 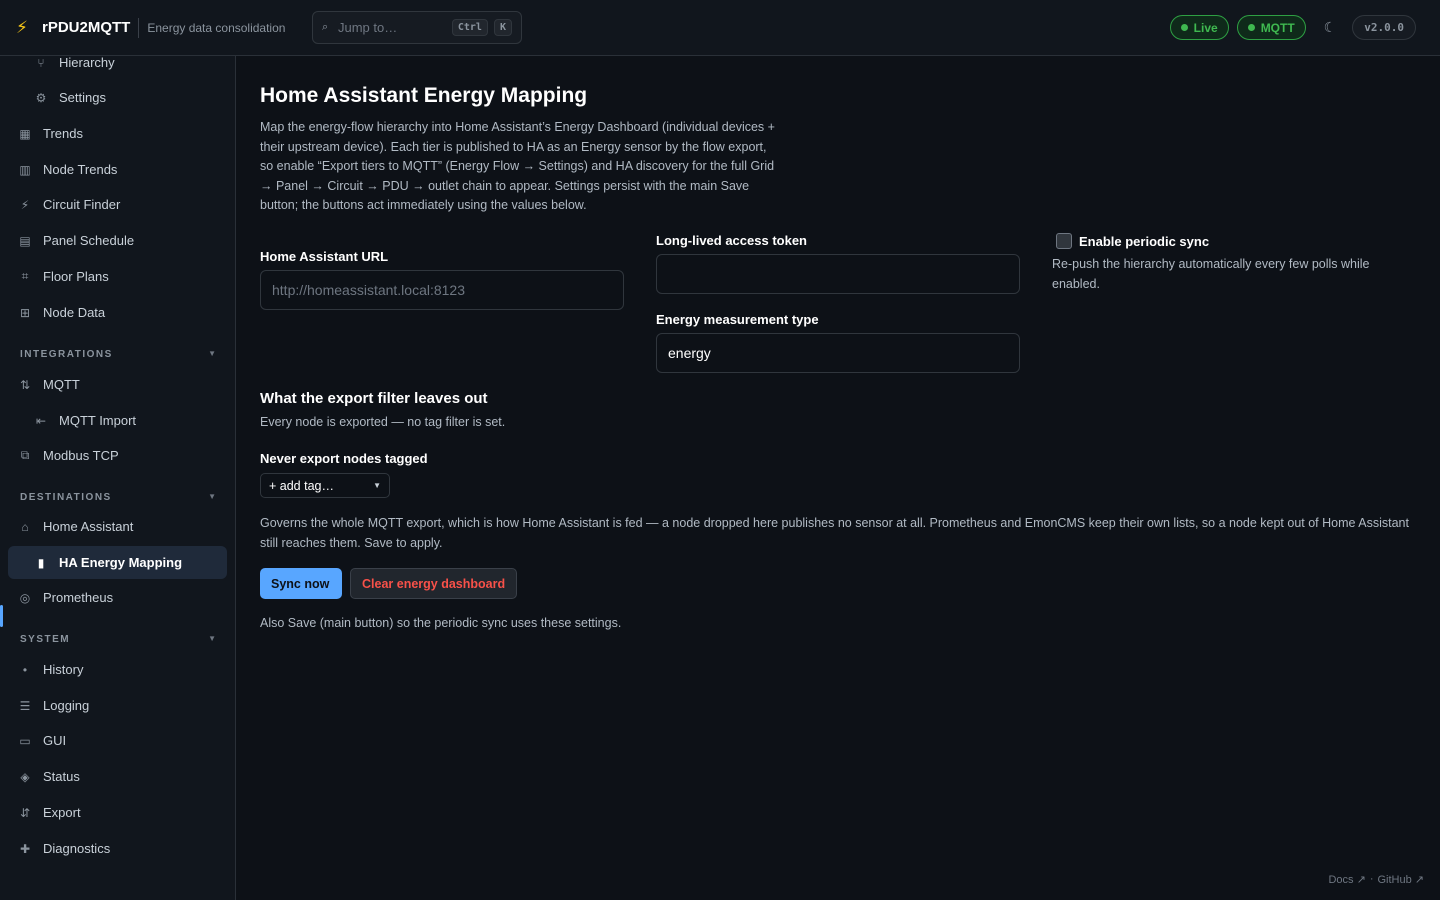 I want to click on measurement-type-label: Energy measurement type, so click(x=737, y=319).